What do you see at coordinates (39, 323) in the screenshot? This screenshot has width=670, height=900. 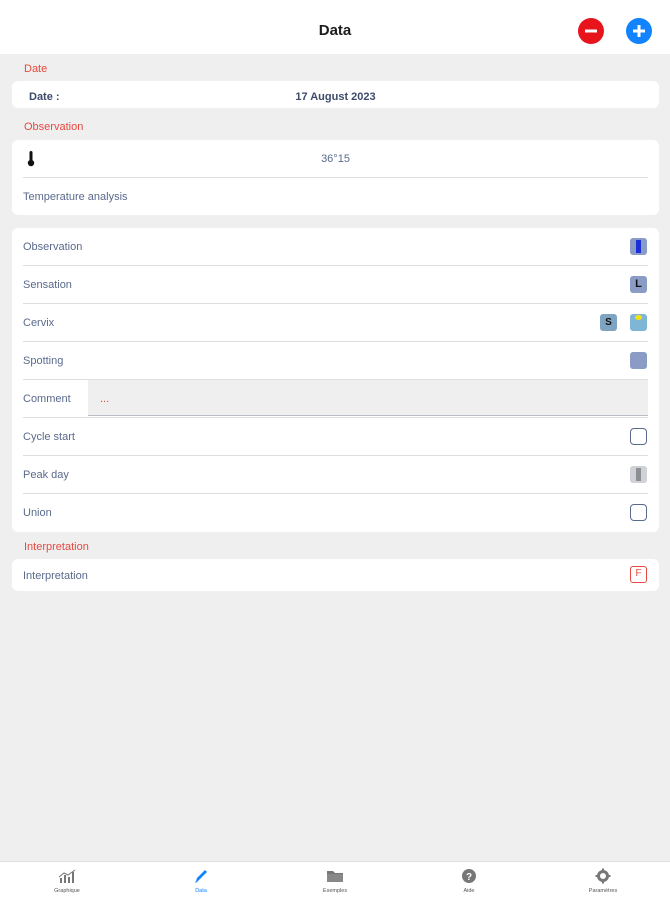 I see `cervix-label: Cervix` at bounding box center [39, 323].